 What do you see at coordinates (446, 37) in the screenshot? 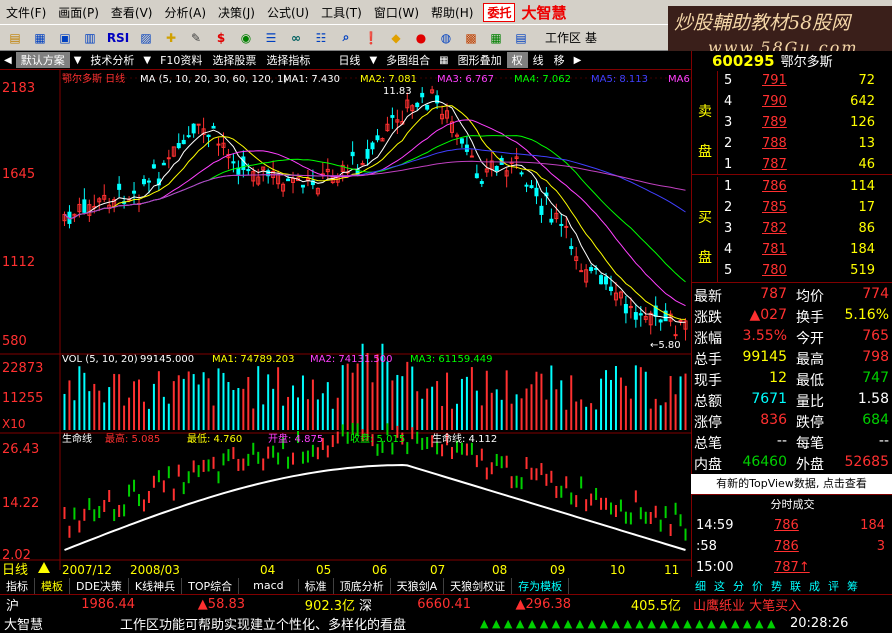
I see `dollar-circle-icon: ◍` at bounding box center [446, 37].